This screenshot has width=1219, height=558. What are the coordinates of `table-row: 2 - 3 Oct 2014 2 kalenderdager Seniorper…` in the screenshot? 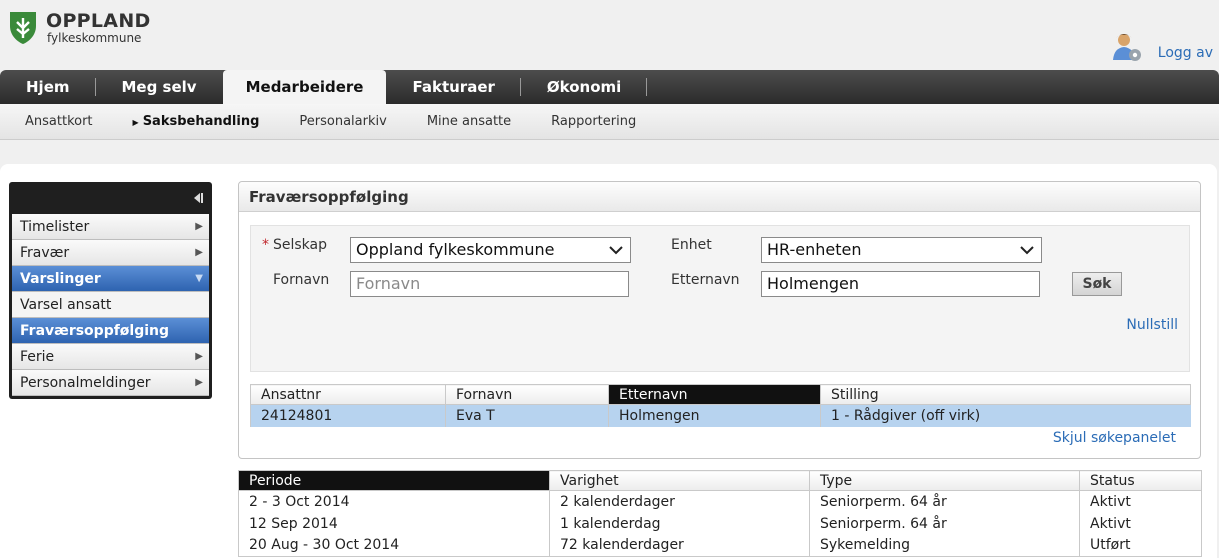 It's located at (720, 501).